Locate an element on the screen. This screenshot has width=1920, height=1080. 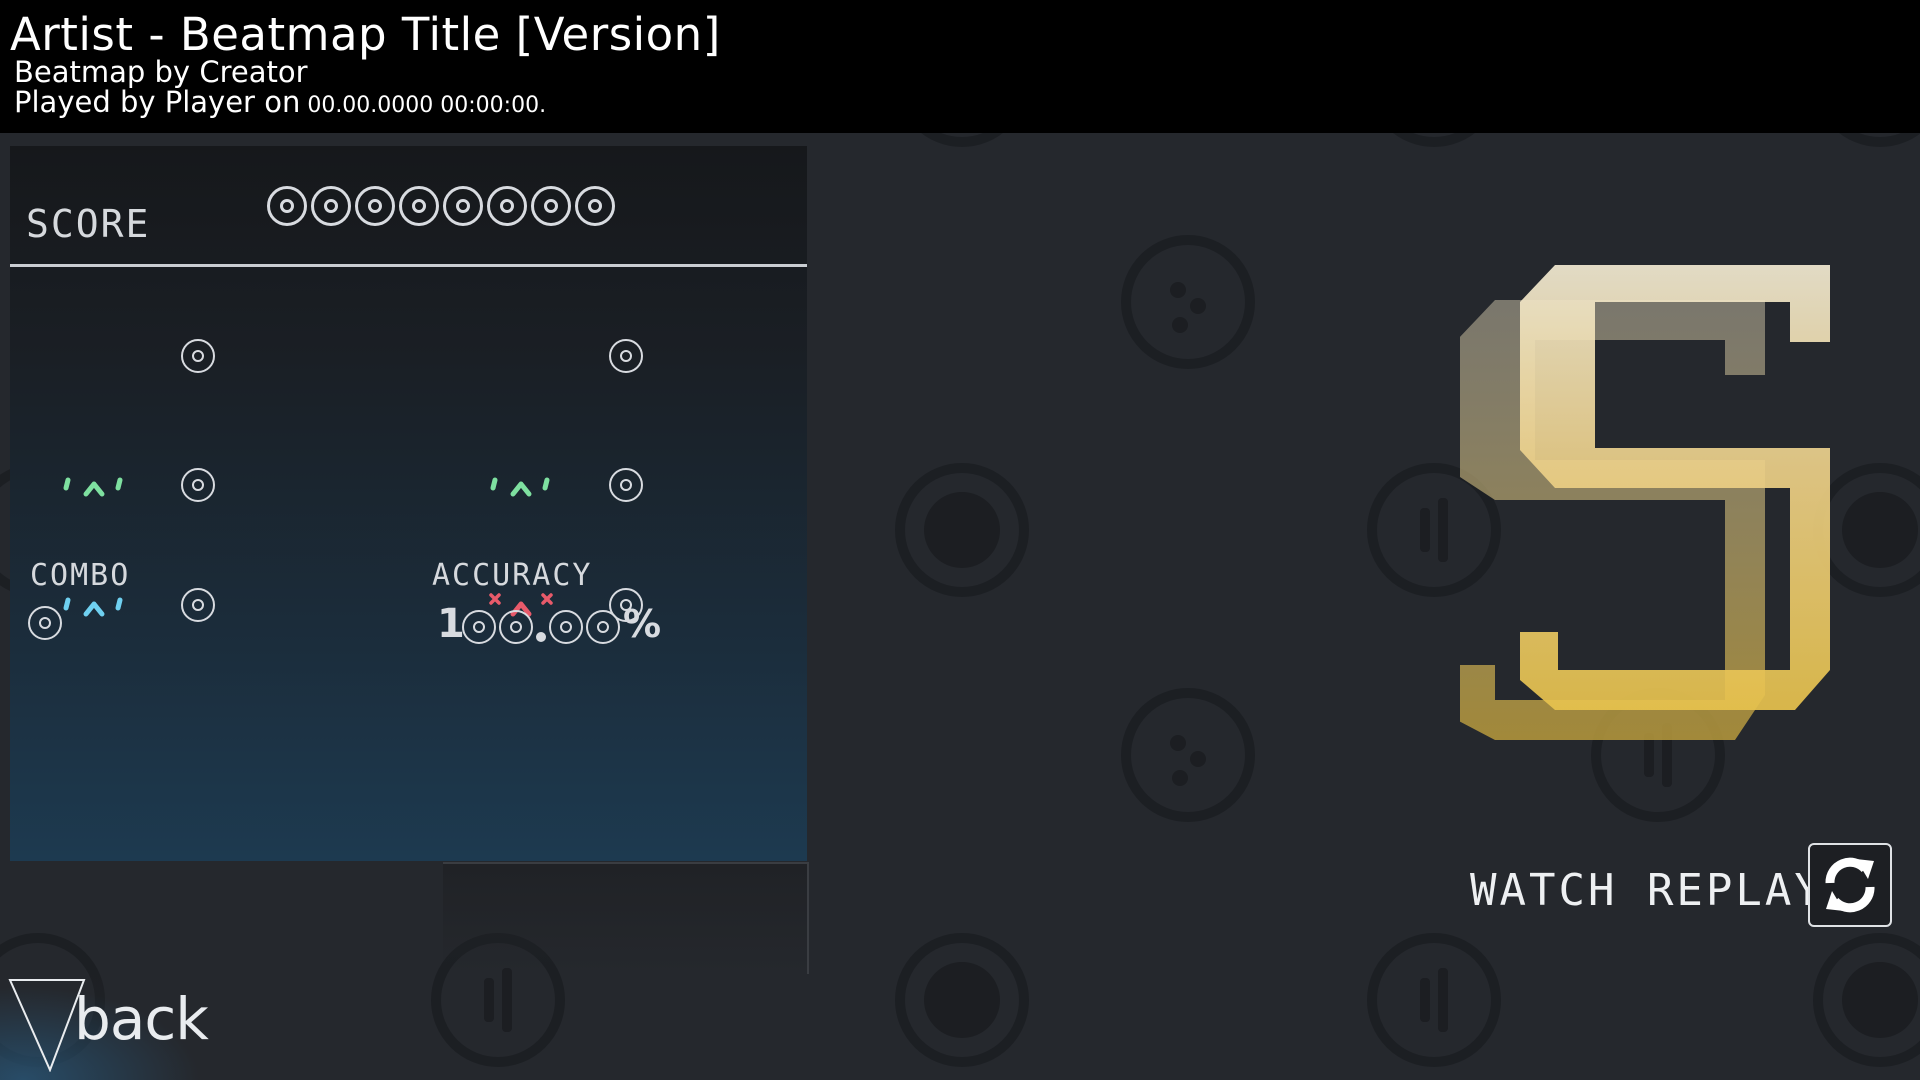
accuracy-label: ACCURACY is located at coordinates (512, 575).